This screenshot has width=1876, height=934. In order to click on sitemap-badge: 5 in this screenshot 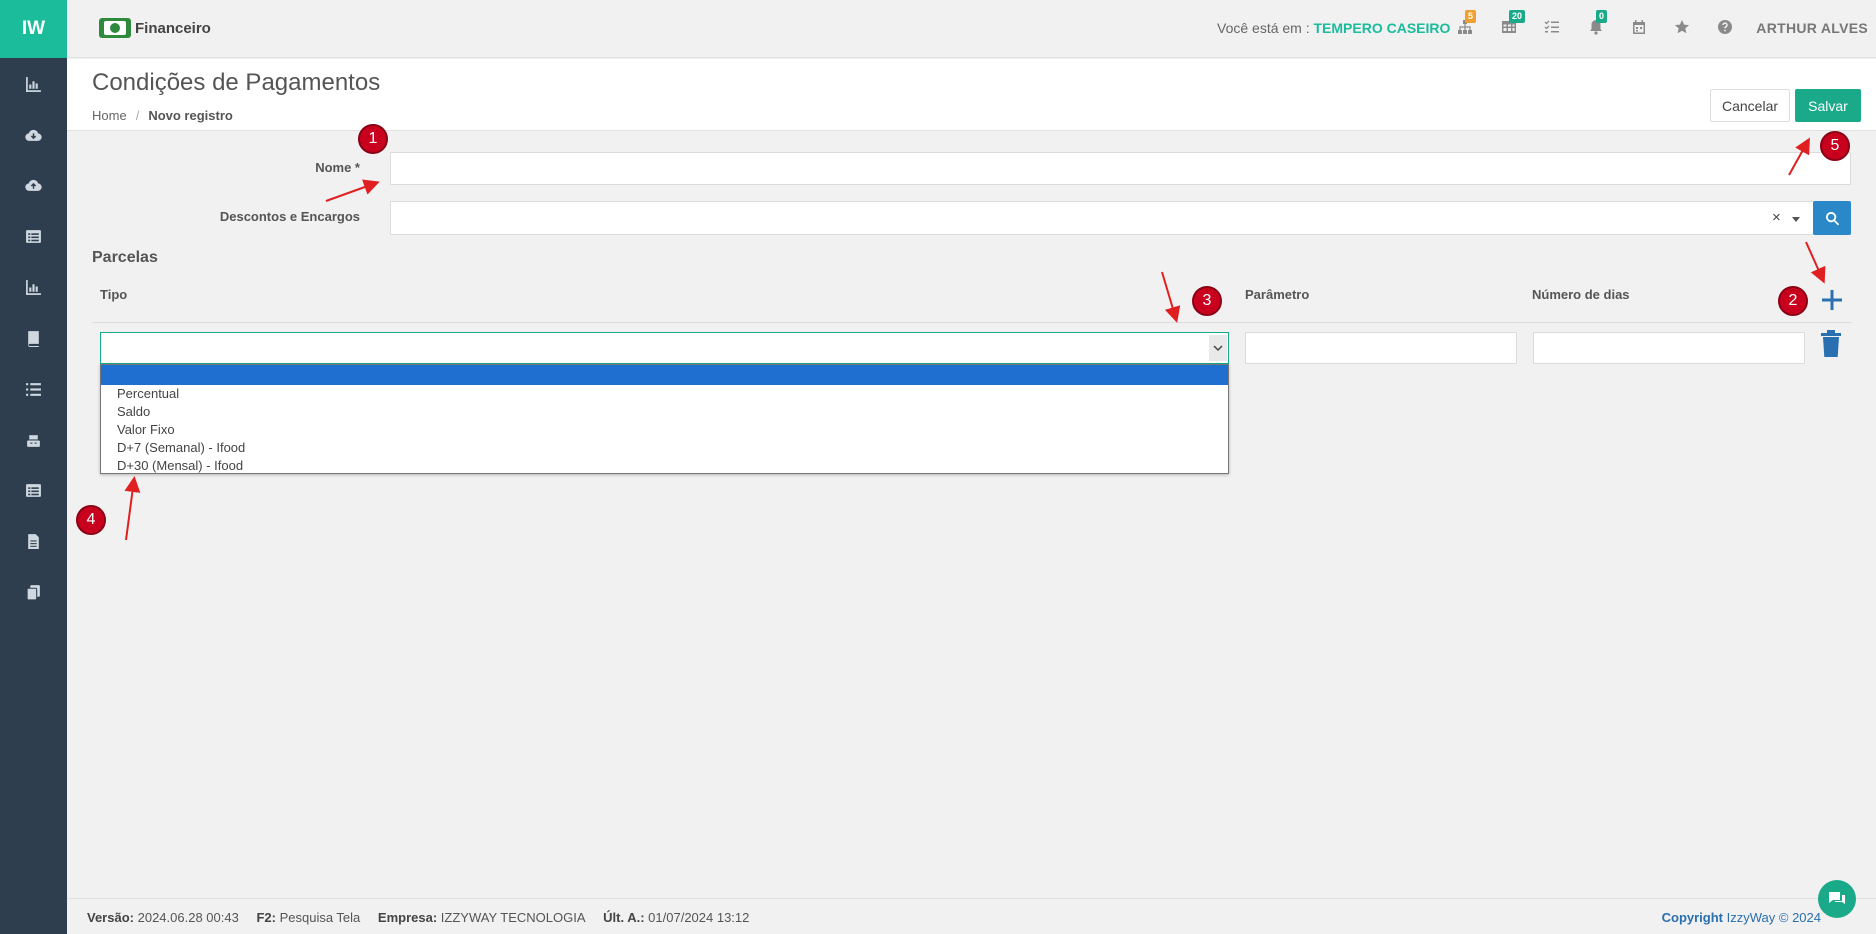, I will do `click(1471, 16)`.